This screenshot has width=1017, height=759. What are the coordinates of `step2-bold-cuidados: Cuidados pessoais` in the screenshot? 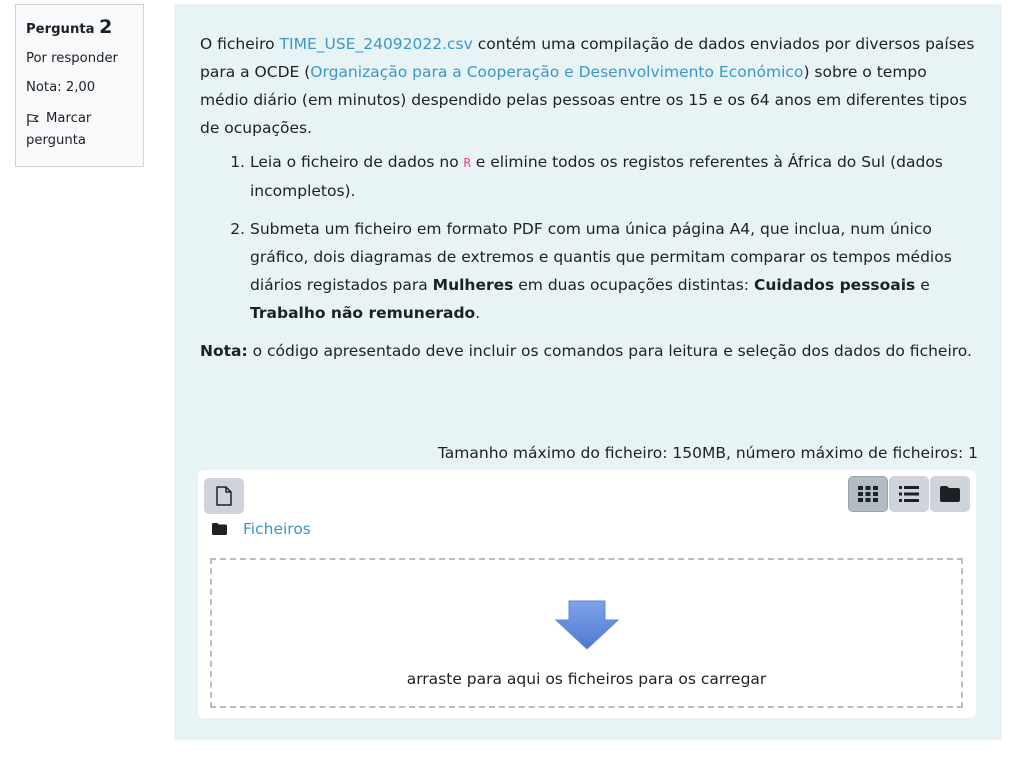 It's located at (834, 285).